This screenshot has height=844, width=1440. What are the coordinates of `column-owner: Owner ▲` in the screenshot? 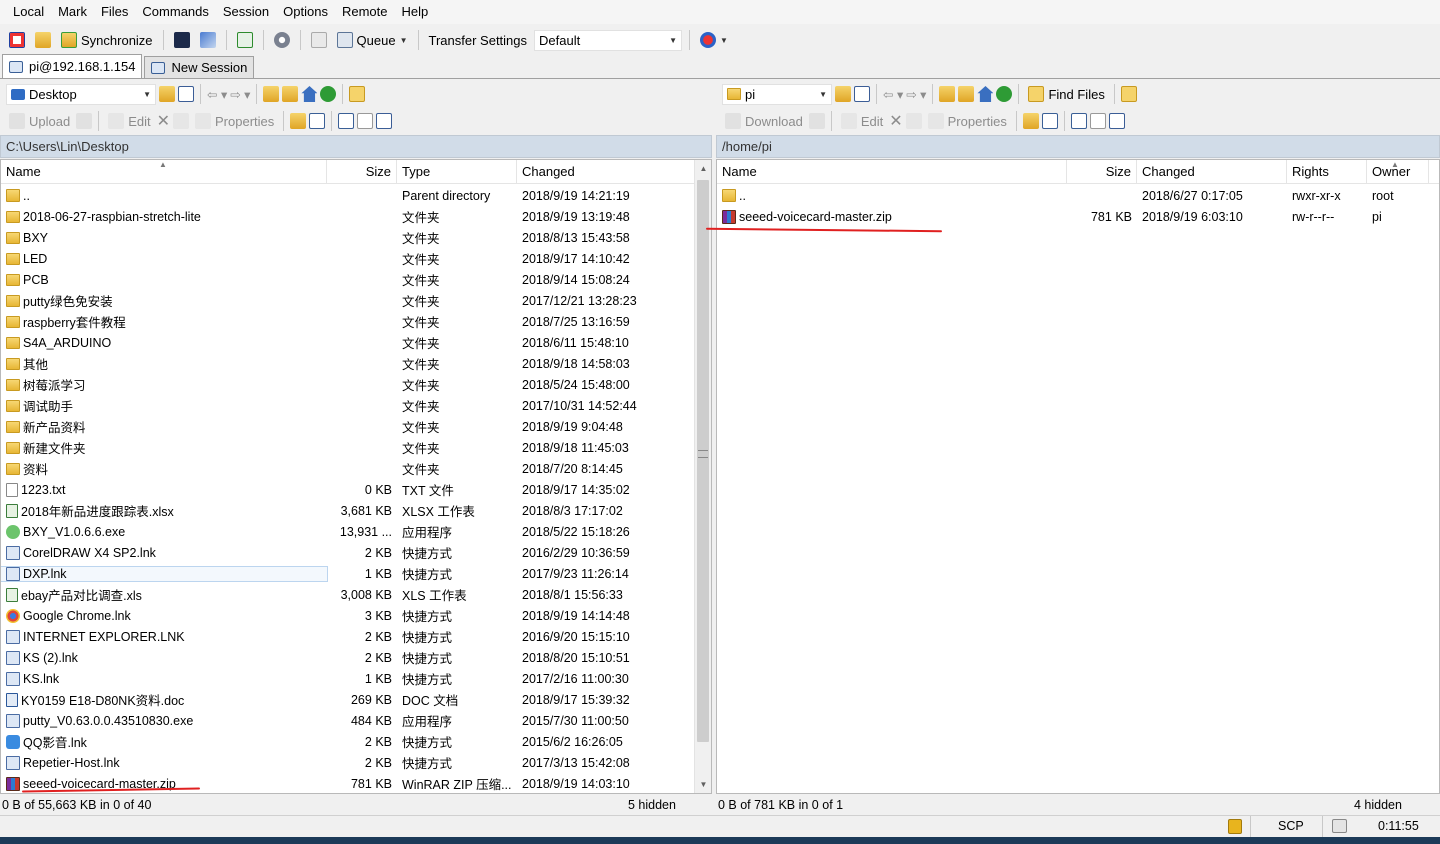 It's located at (1398, 172).